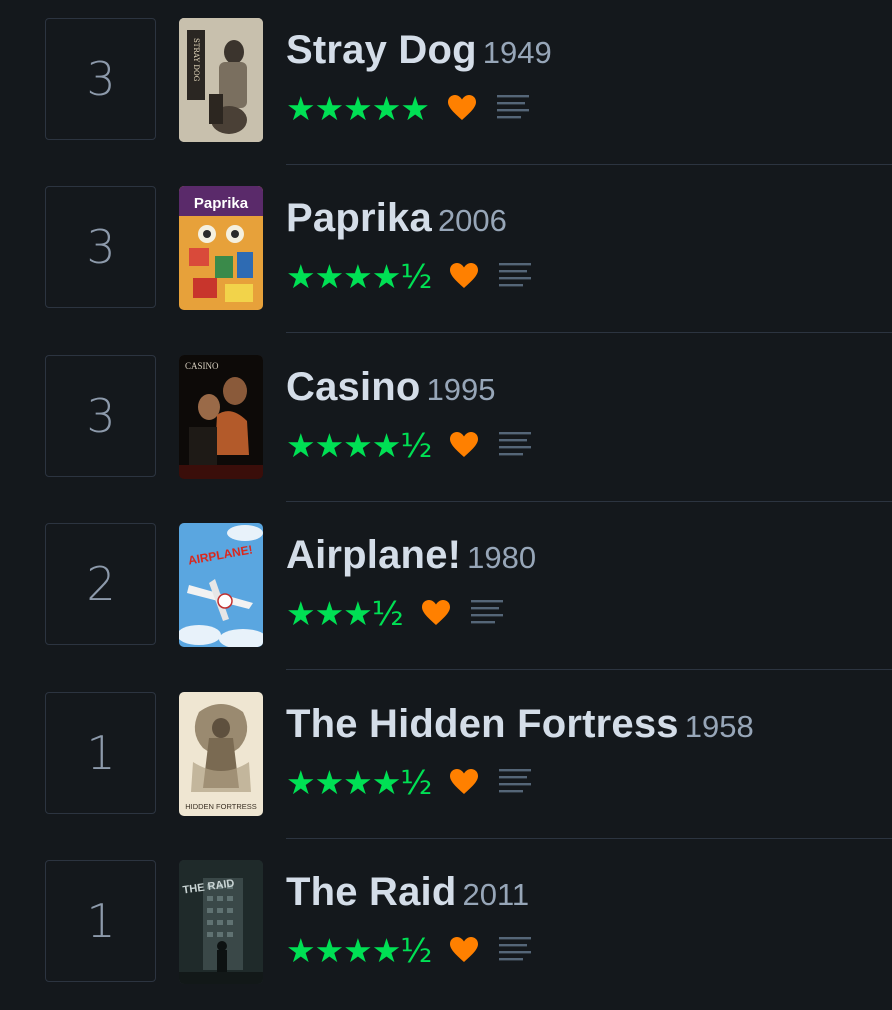  I want to click on poster-image: STRAY DOG, so click(221, 80).